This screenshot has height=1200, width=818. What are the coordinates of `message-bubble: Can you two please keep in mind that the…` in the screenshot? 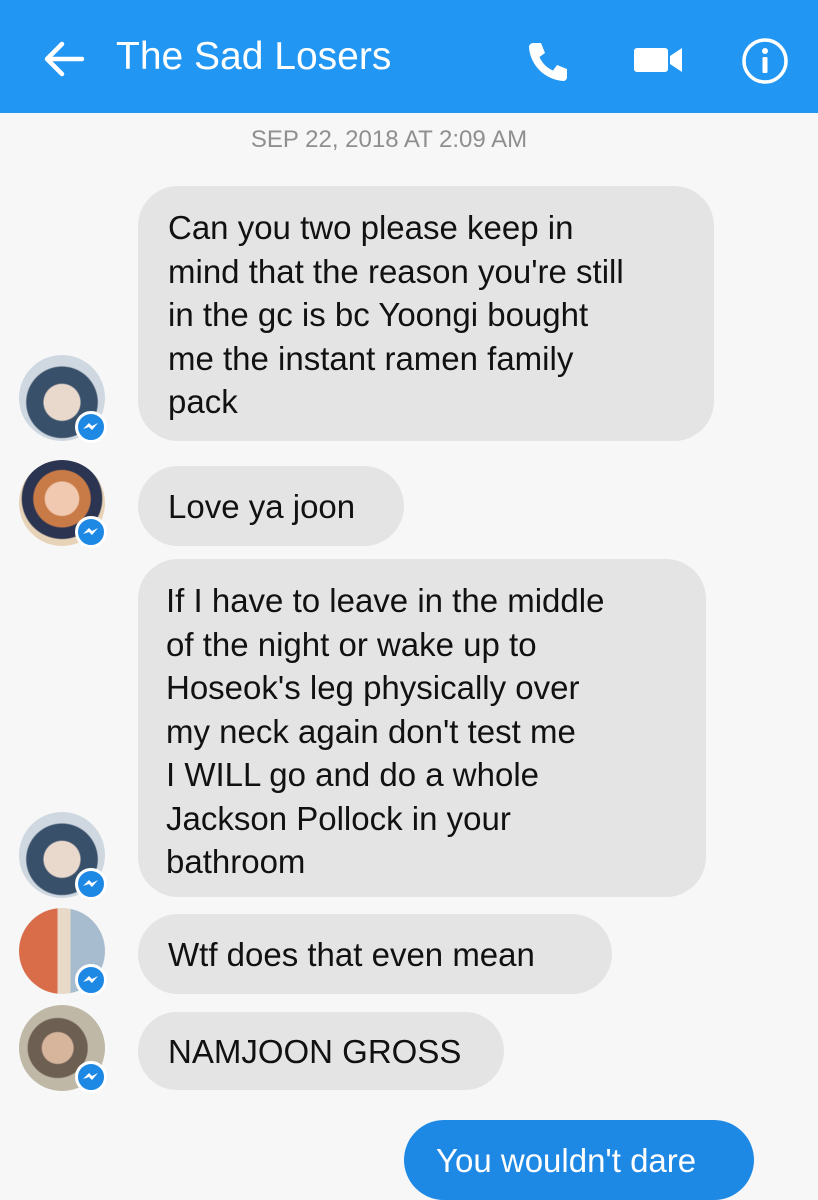 It's located at (426, 313).